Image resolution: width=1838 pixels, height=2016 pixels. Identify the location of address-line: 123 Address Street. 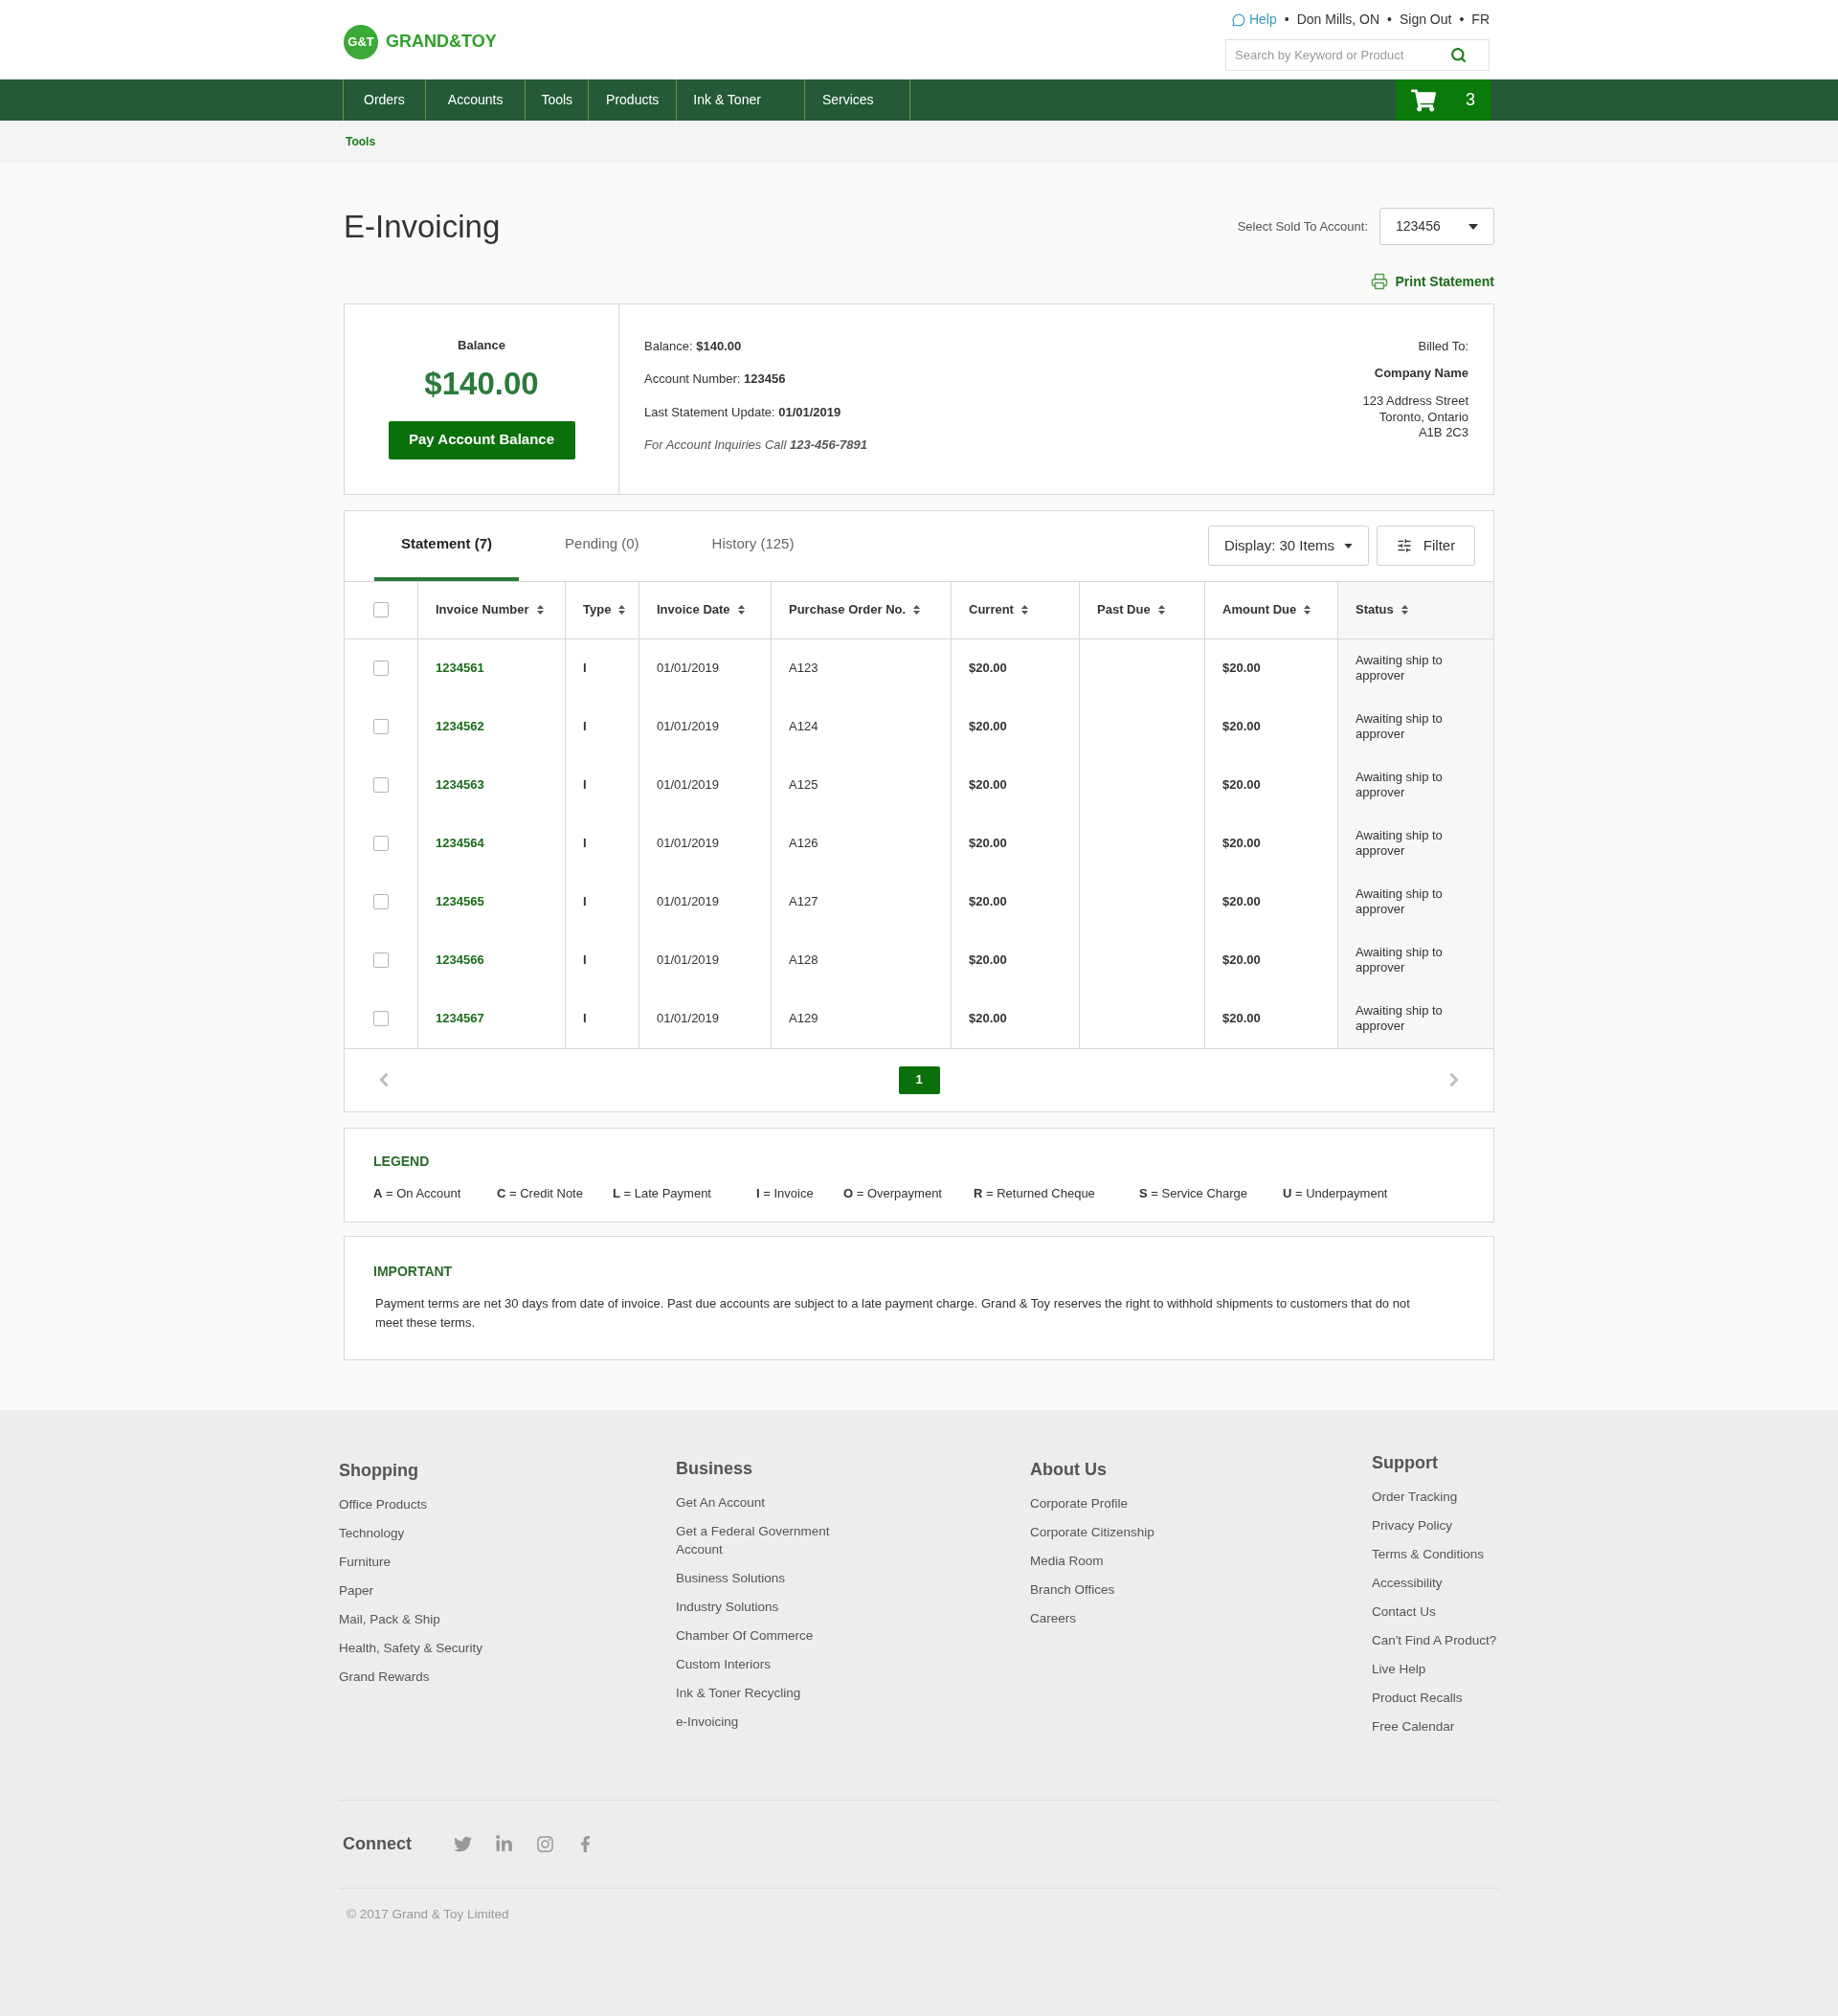
(1415, 401).